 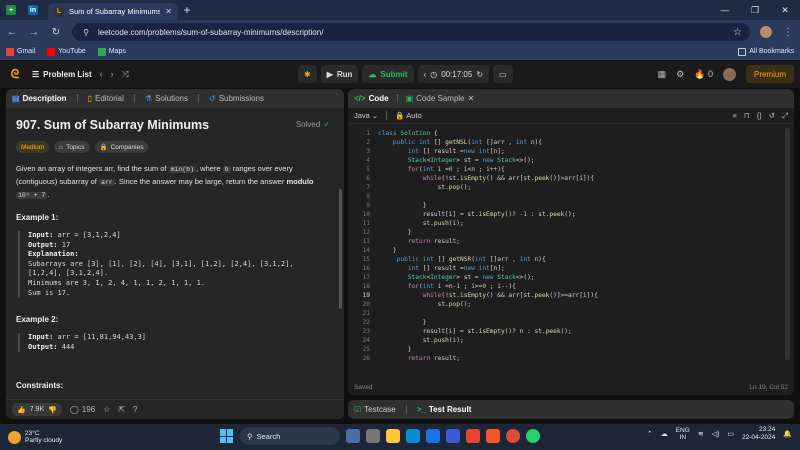 What do you see at coordinates (33, 147) in the screenshot?
I see `difficulty-badge: Medium` at bounding box center [33, 147].